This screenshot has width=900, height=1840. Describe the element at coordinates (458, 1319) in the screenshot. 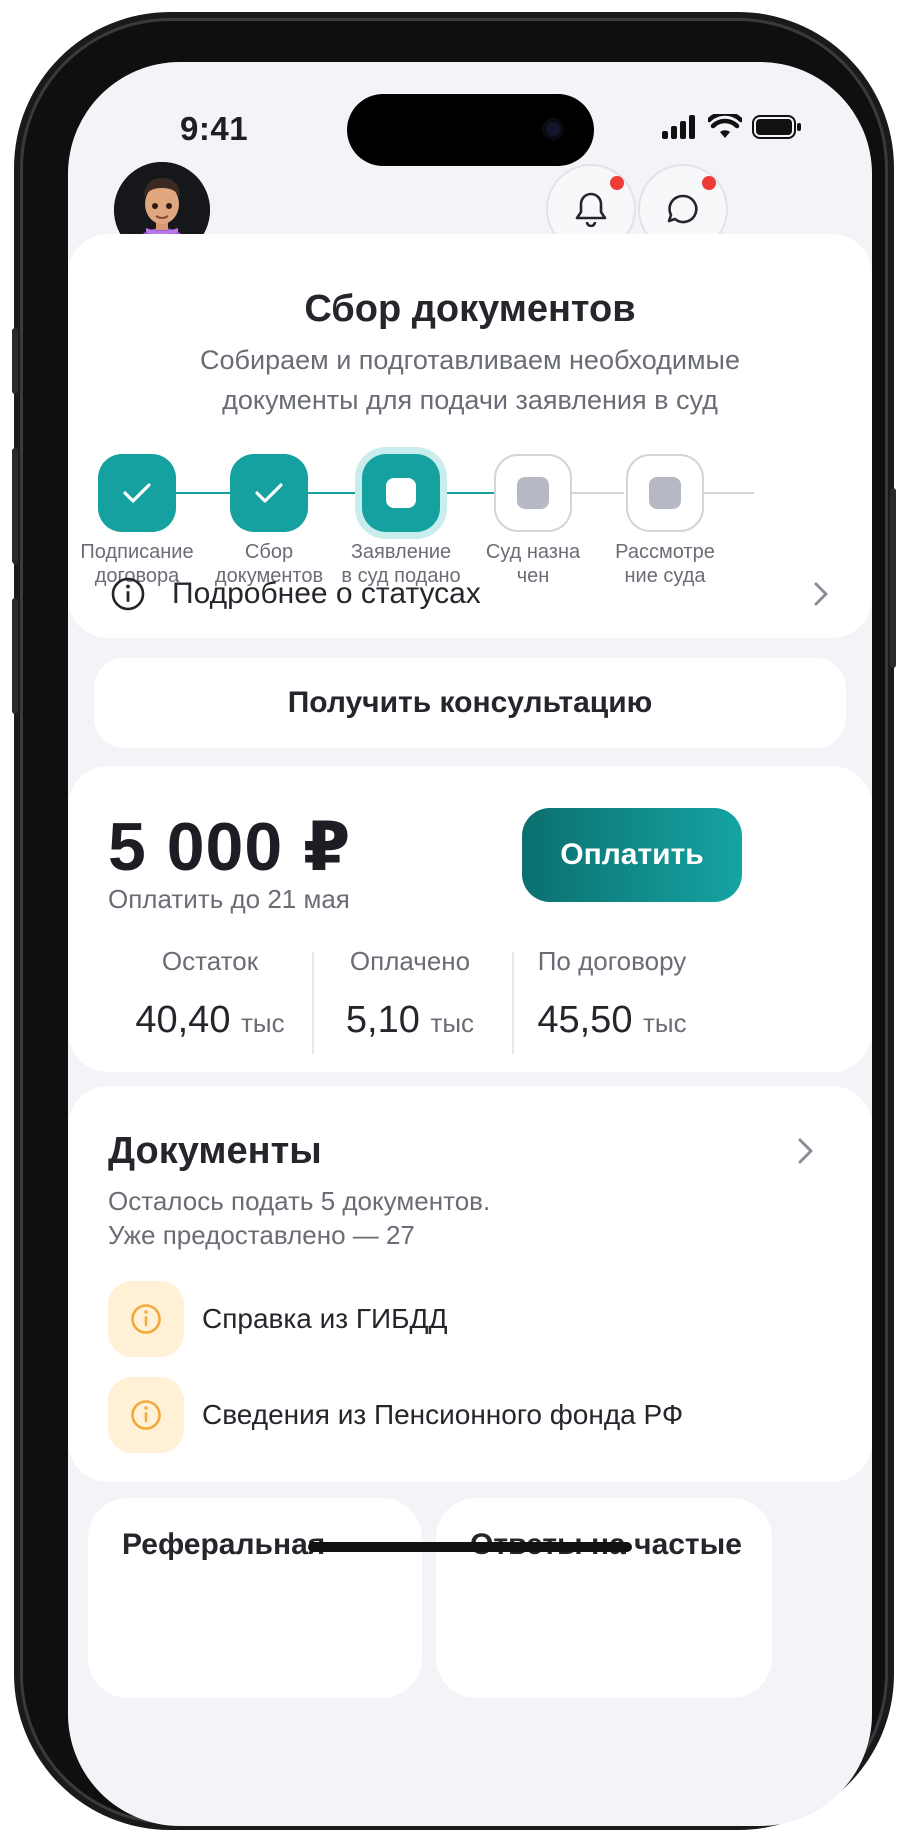

I see `document-item: Справка из ГИБДД` at that location.